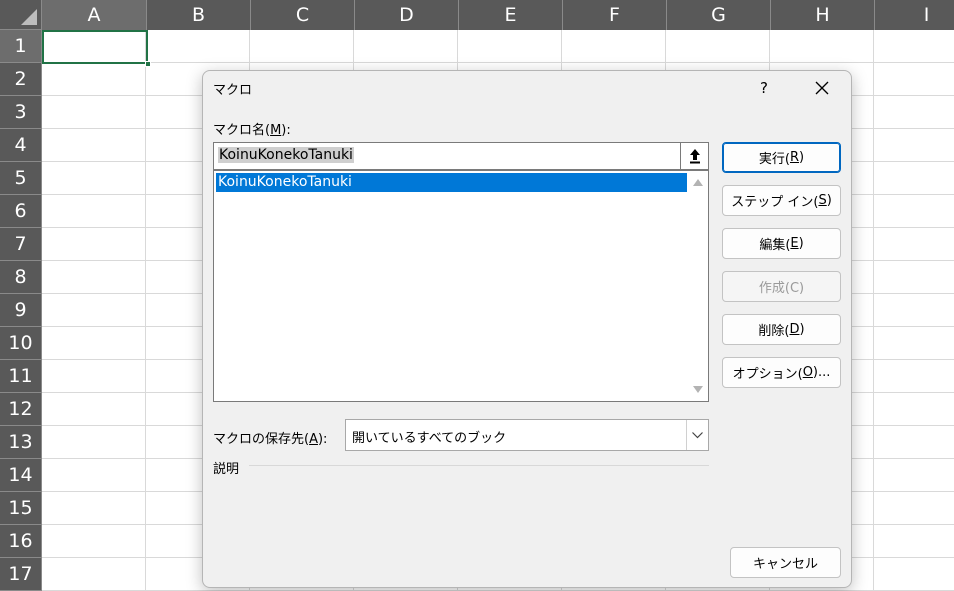 This screenshot has width=954, height=591. Describe the element at coordinates (322, 439) in the screenshot. I see `macro-location-label-suffix: ):` at that location.